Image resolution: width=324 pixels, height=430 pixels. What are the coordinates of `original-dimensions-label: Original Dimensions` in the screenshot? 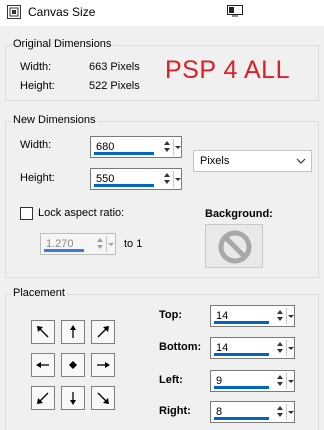 It's located at (62, 44).